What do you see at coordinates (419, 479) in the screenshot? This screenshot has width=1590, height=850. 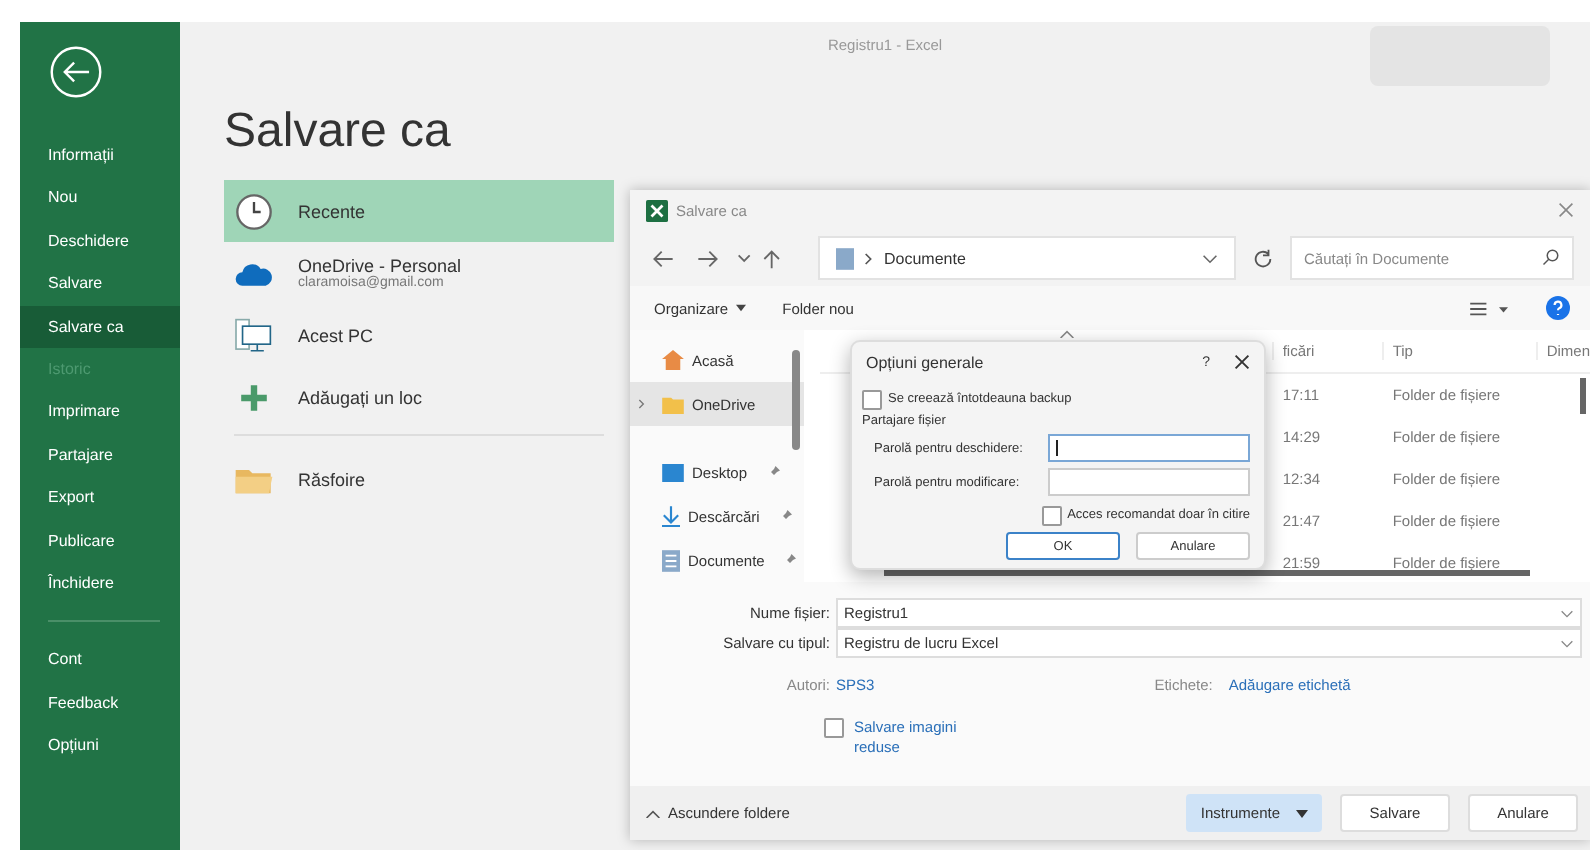 I see `browse-item: Răsfoire` at bounding box center [419, 479].